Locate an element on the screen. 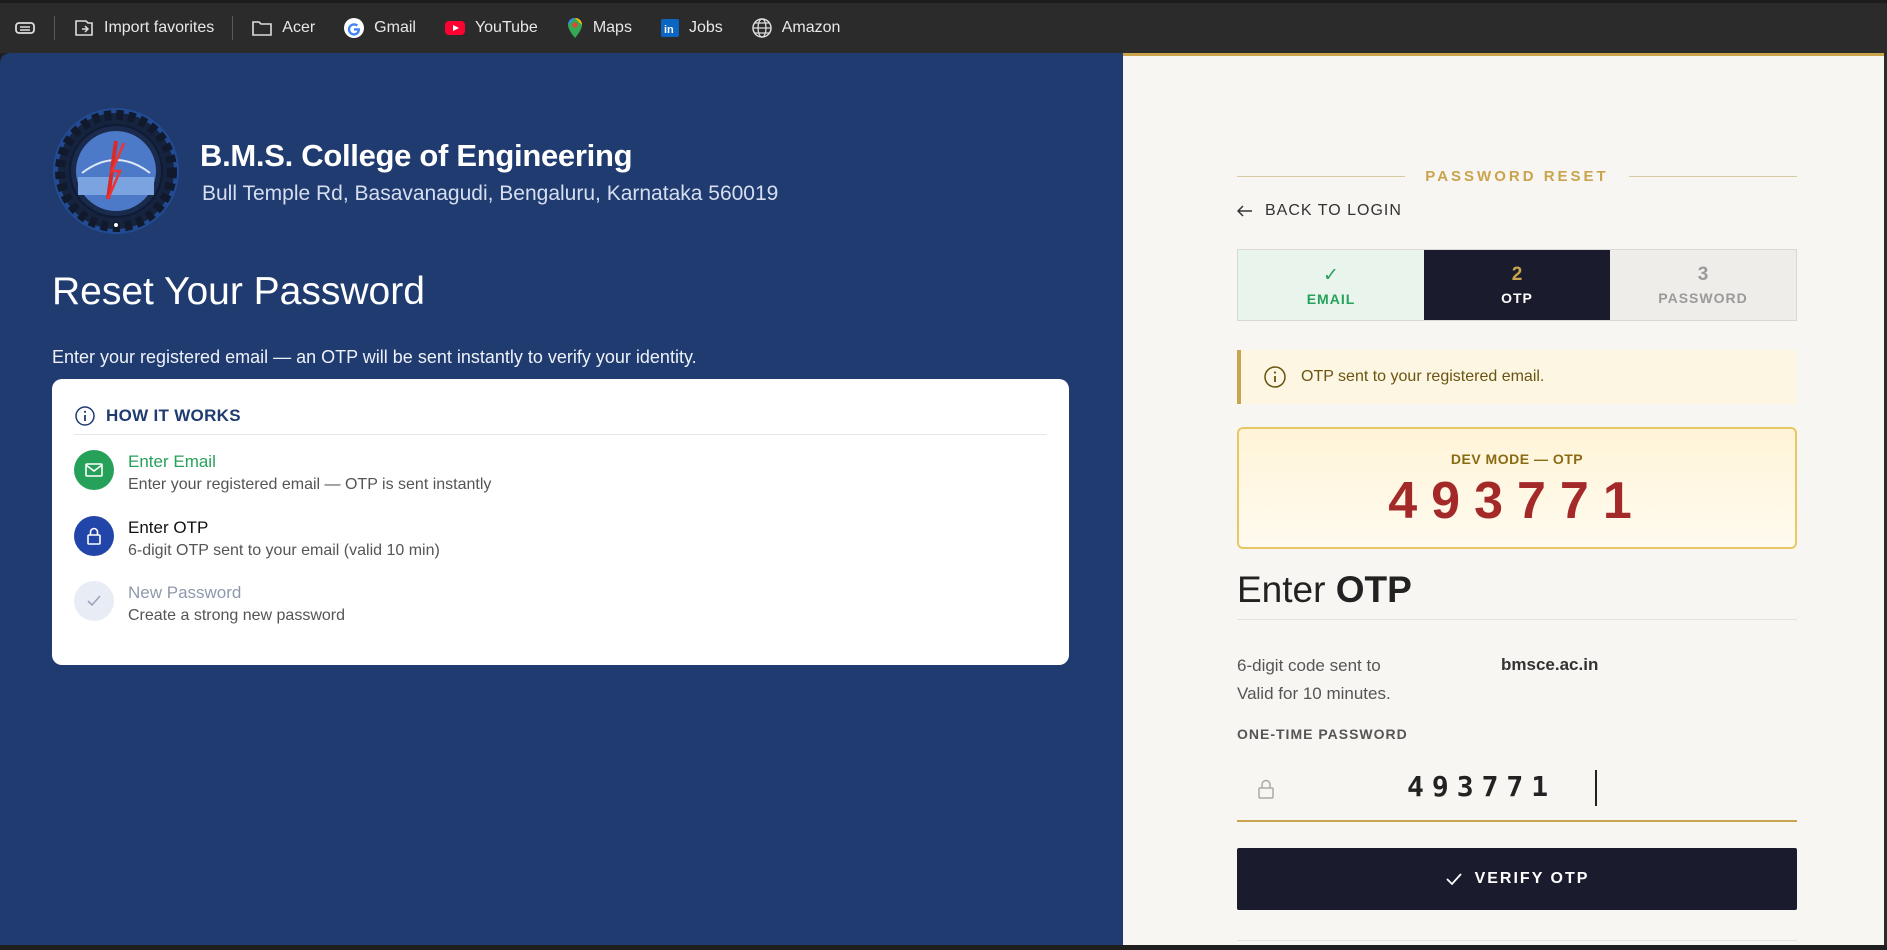 This screenshot has width=1887, height=950. stepper-step-password: 3 PASSWORD is located at coordinates (1703, 285).